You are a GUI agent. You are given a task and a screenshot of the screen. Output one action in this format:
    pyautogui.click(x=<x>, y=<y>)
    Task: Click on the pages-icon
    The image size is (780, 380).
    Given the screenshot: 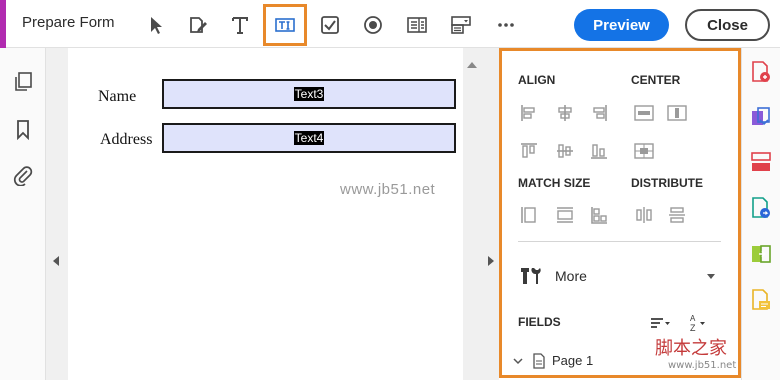 What is the action you would take?
    pyautogui.click(x=23, y=81)
    